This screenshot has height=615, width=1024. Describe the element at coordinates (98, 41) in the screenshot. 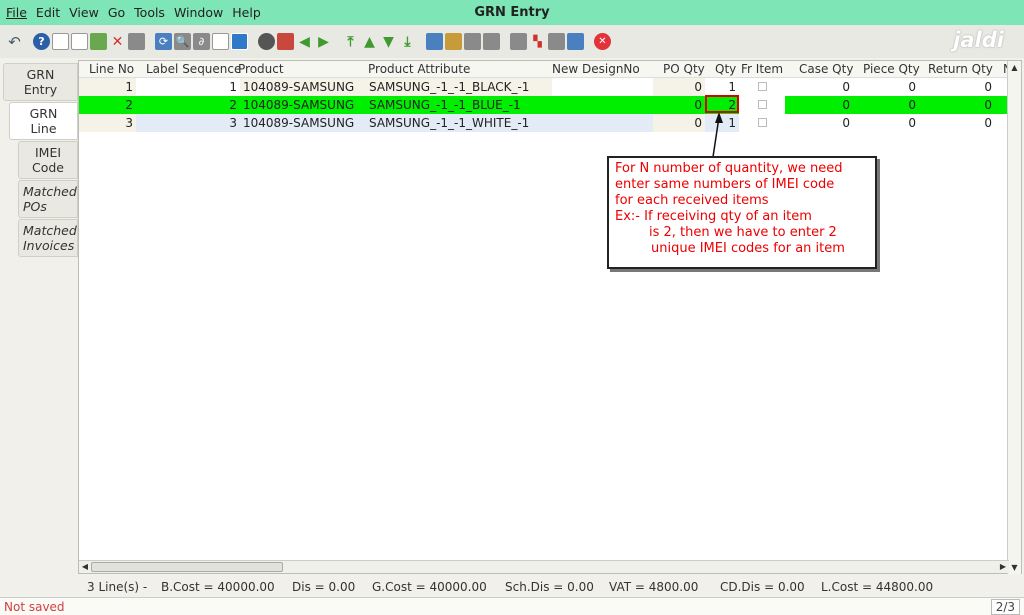

I see `save-icon` at that location.